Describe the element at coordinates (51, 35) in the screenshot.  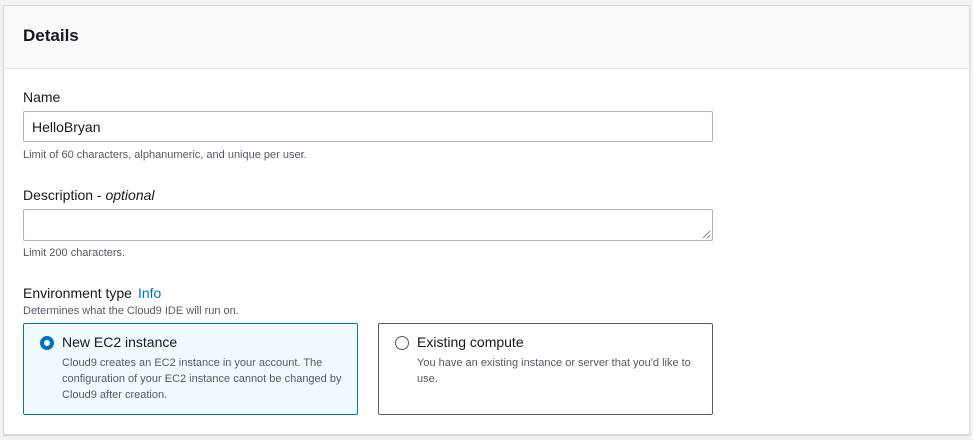
I see `panel-title: Details` at that location.